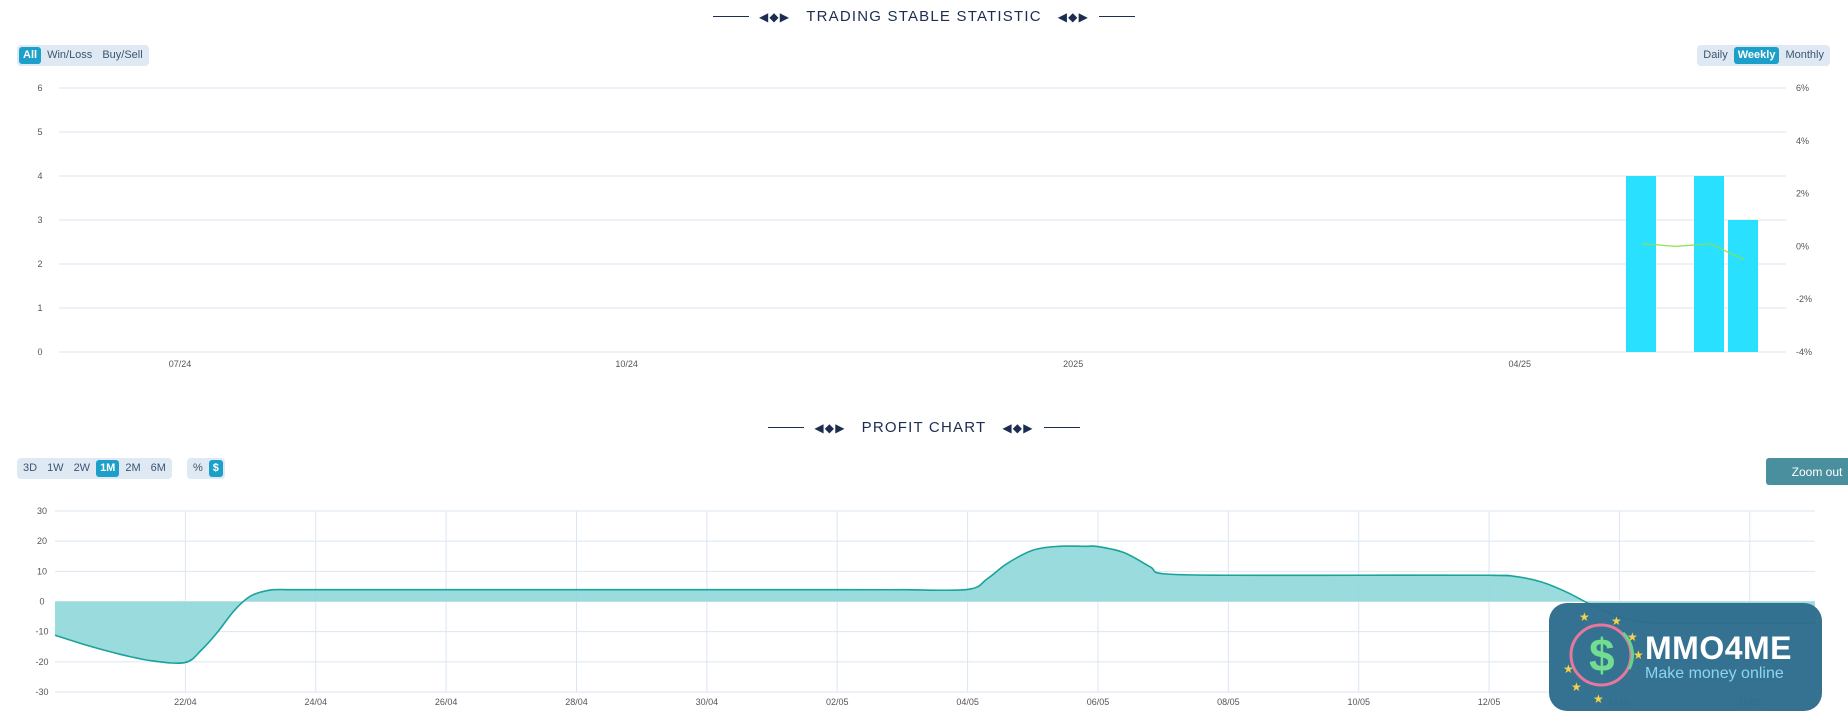 This screenshot has height=722, width=1848. What do you see at coordinates (446, 702) in the screenshot?
I see `x-tick-label: 26/04` at bounding box center [446, 702].